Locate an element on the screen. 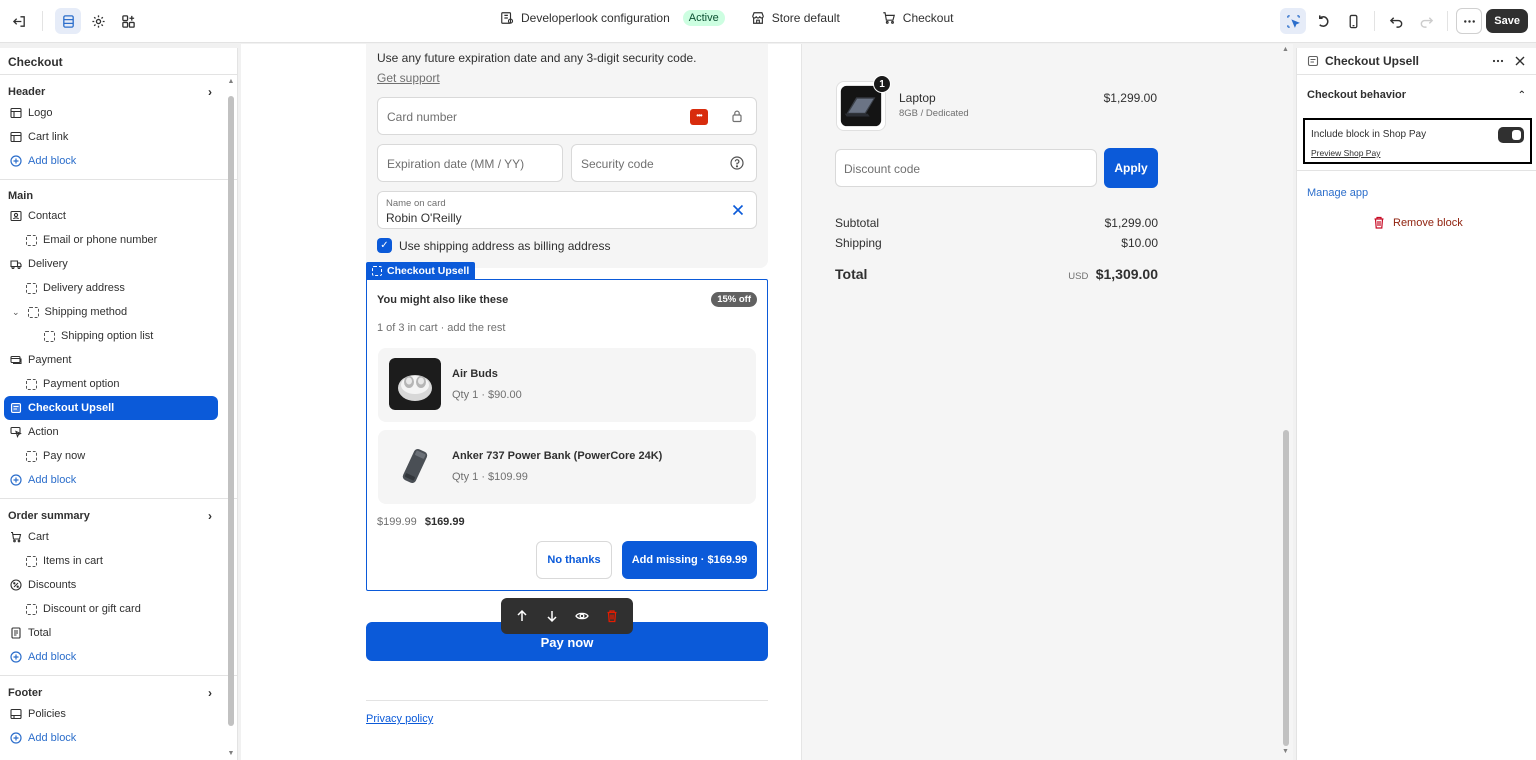 The height and width of the screenshot is (760, 1536). save-button: Save is located at coordinates (1507, 21).